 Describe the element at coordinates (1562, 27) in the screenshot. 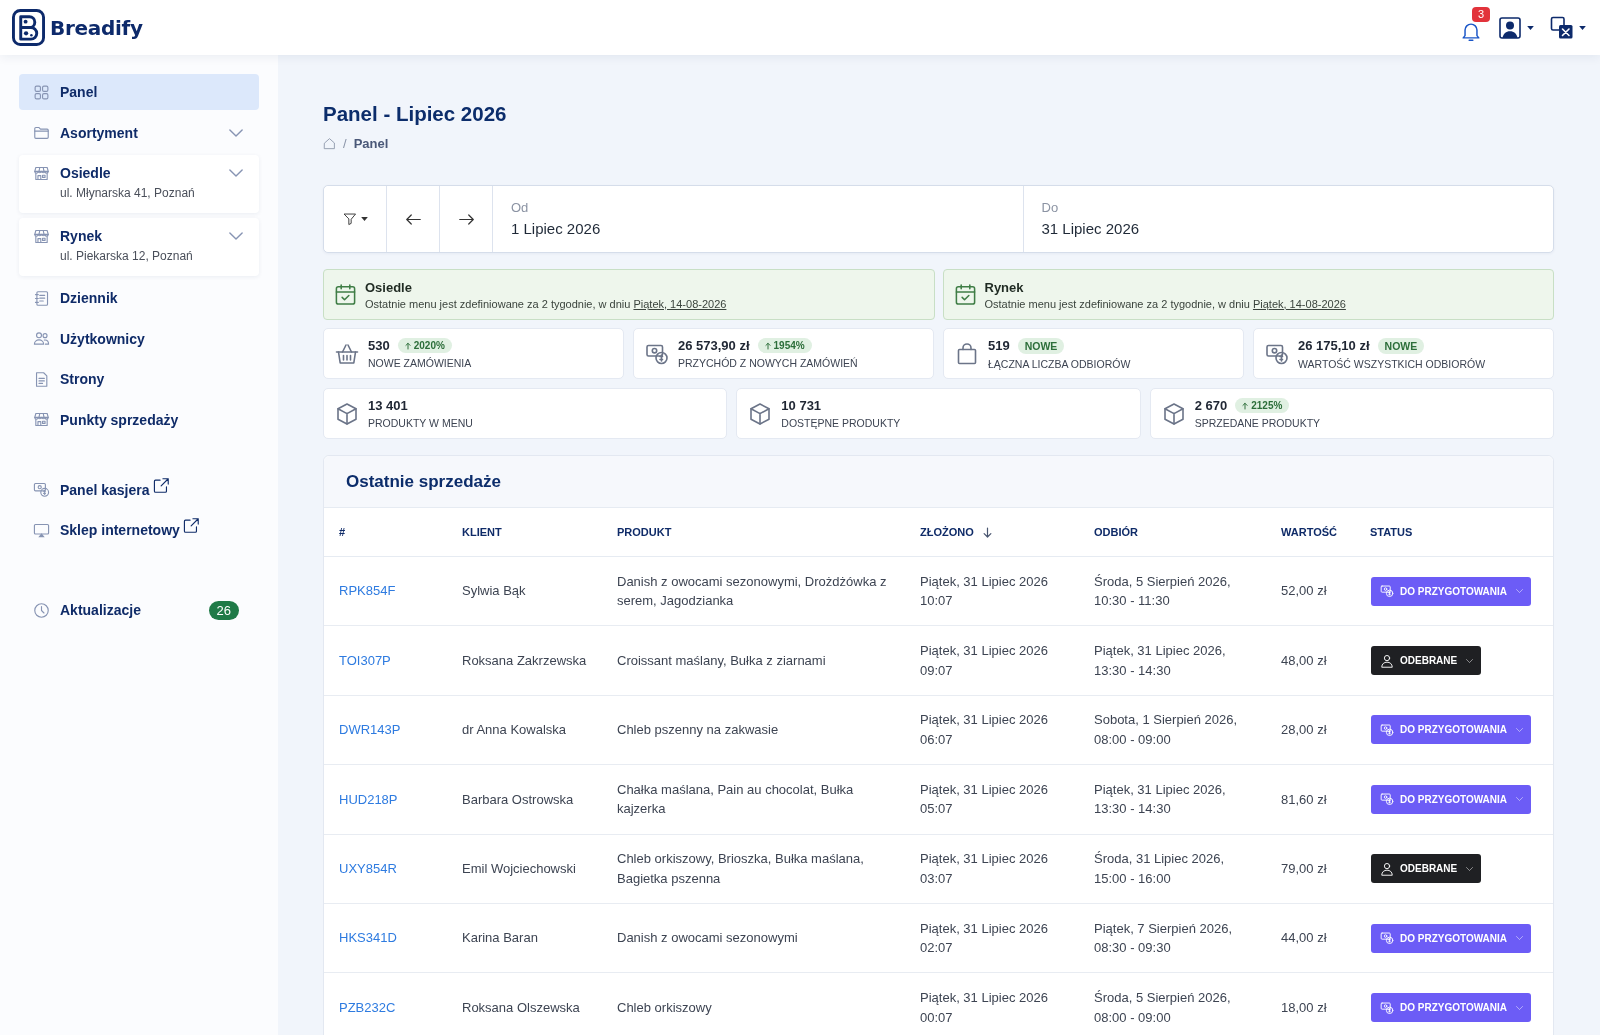

I see `translate-icon` at that location.